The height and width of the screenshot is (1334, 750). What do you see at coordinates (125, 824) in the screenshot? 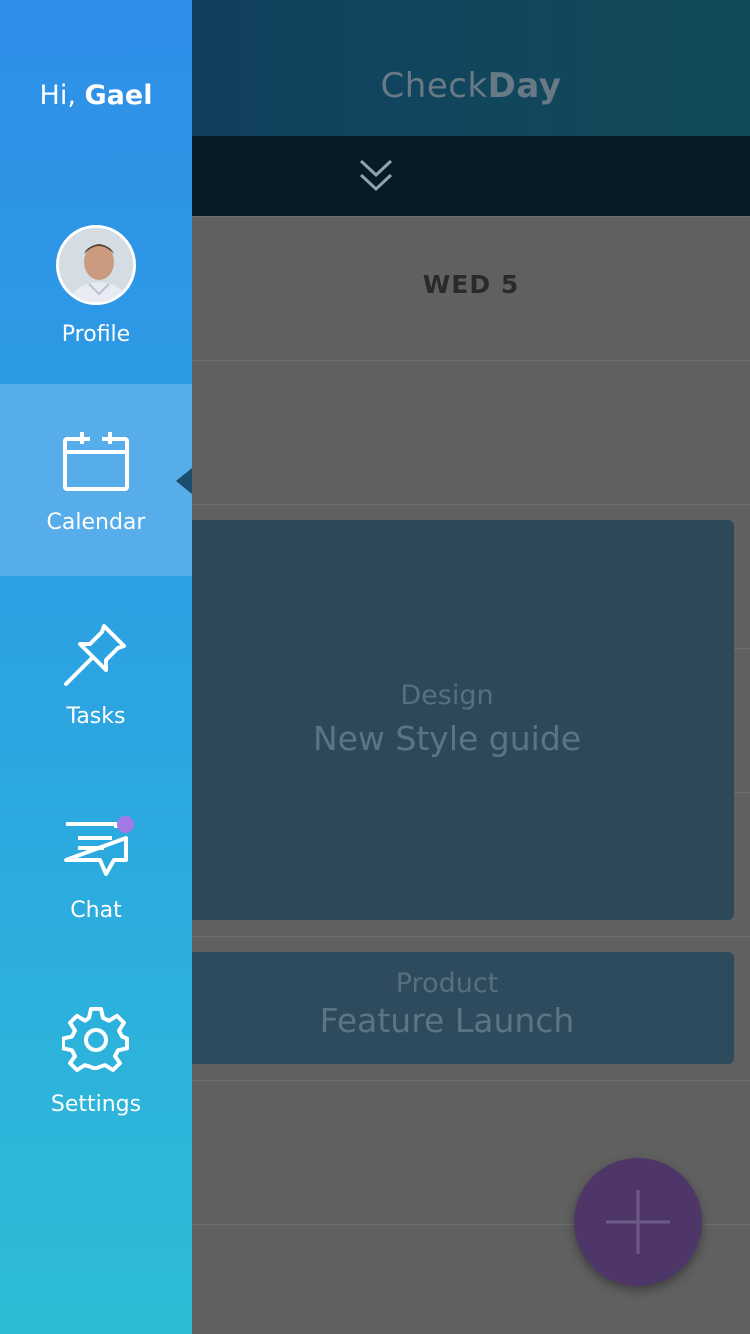
I see `notification-badge` at bounding box center [125, 824].